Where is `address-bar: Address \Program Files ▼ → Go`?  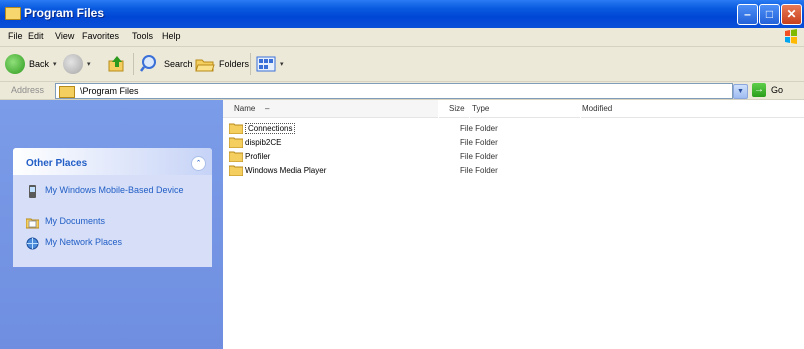 address-bar: Address \Program Files ▼ → Go is located at coordinates (402, 91).